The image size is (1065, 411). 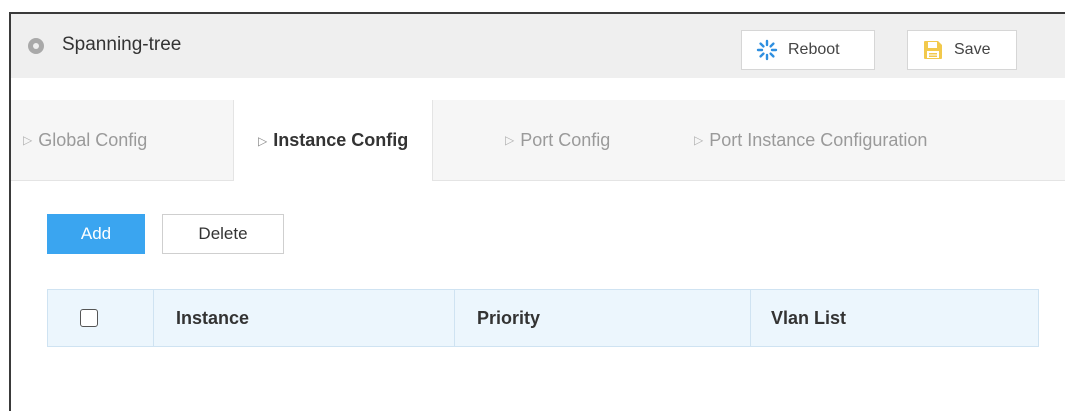 What do you see at coordinates (767, 50) in the screenshot?
I see `spinner-icon` at bounding box center [767, 50].